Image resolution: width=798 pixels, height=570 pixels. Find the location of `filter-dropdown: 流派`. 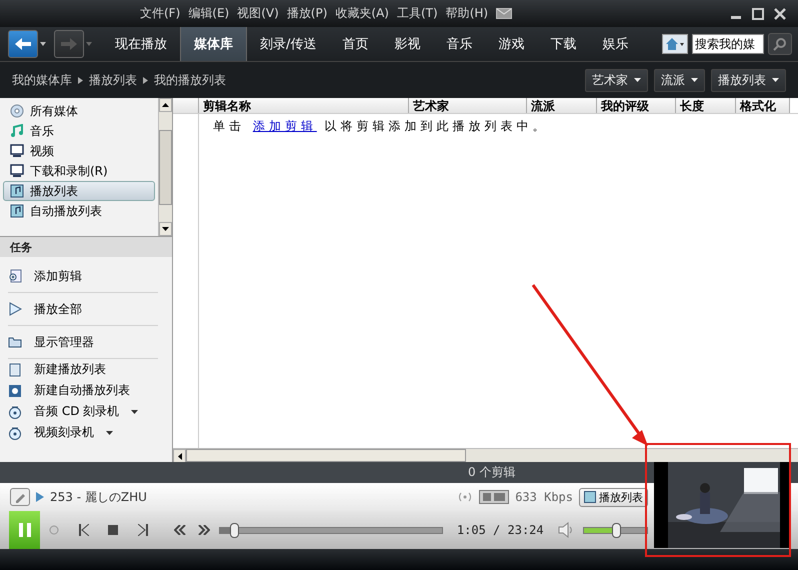

filter-dropdown: 流派 is located at coordinates (679, 80).